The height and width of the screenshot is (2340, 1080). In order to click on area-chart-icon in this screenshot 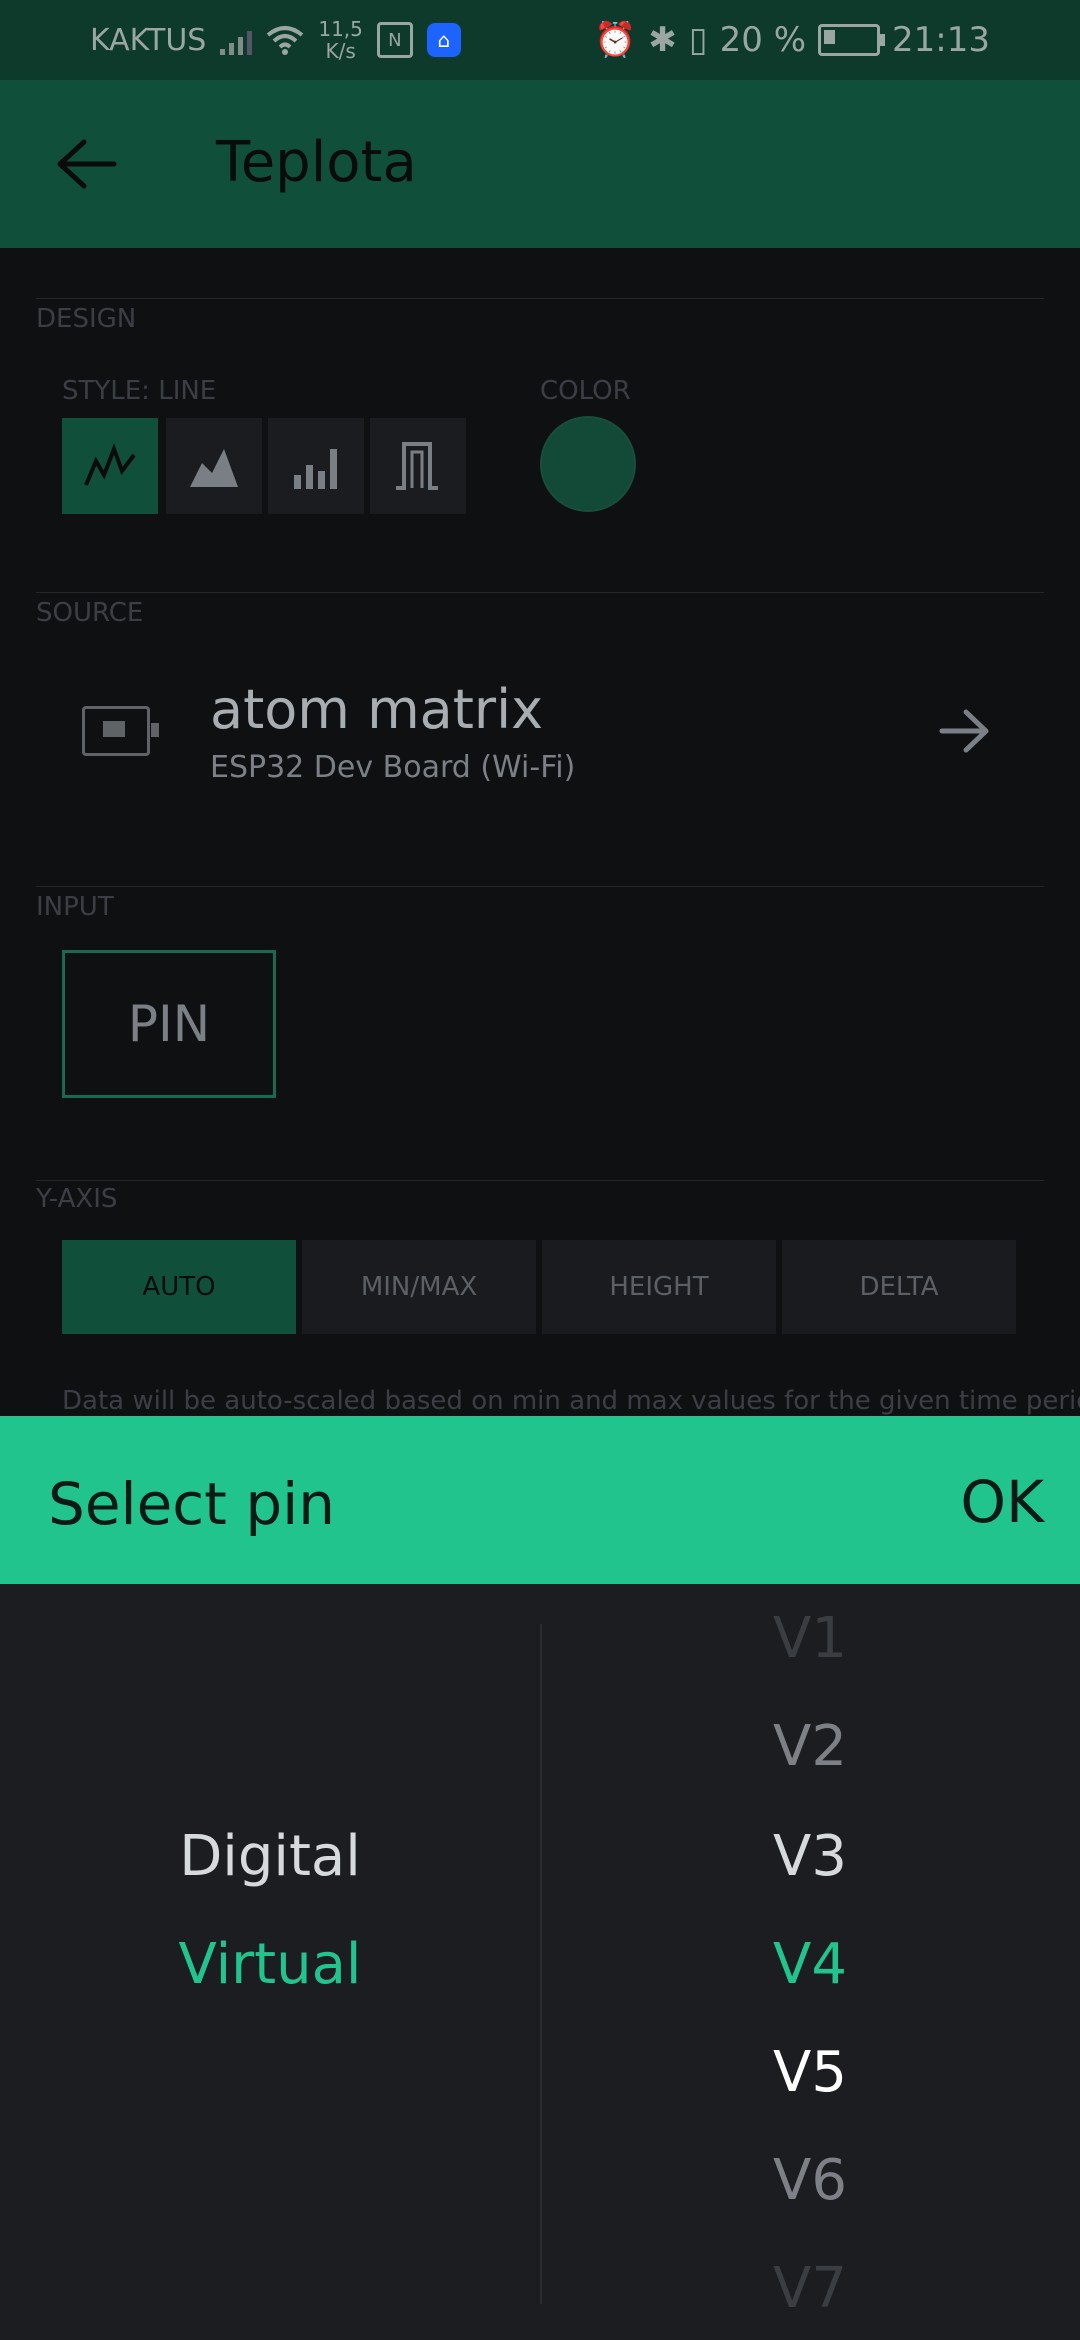, I will do `click(214, 468)`.